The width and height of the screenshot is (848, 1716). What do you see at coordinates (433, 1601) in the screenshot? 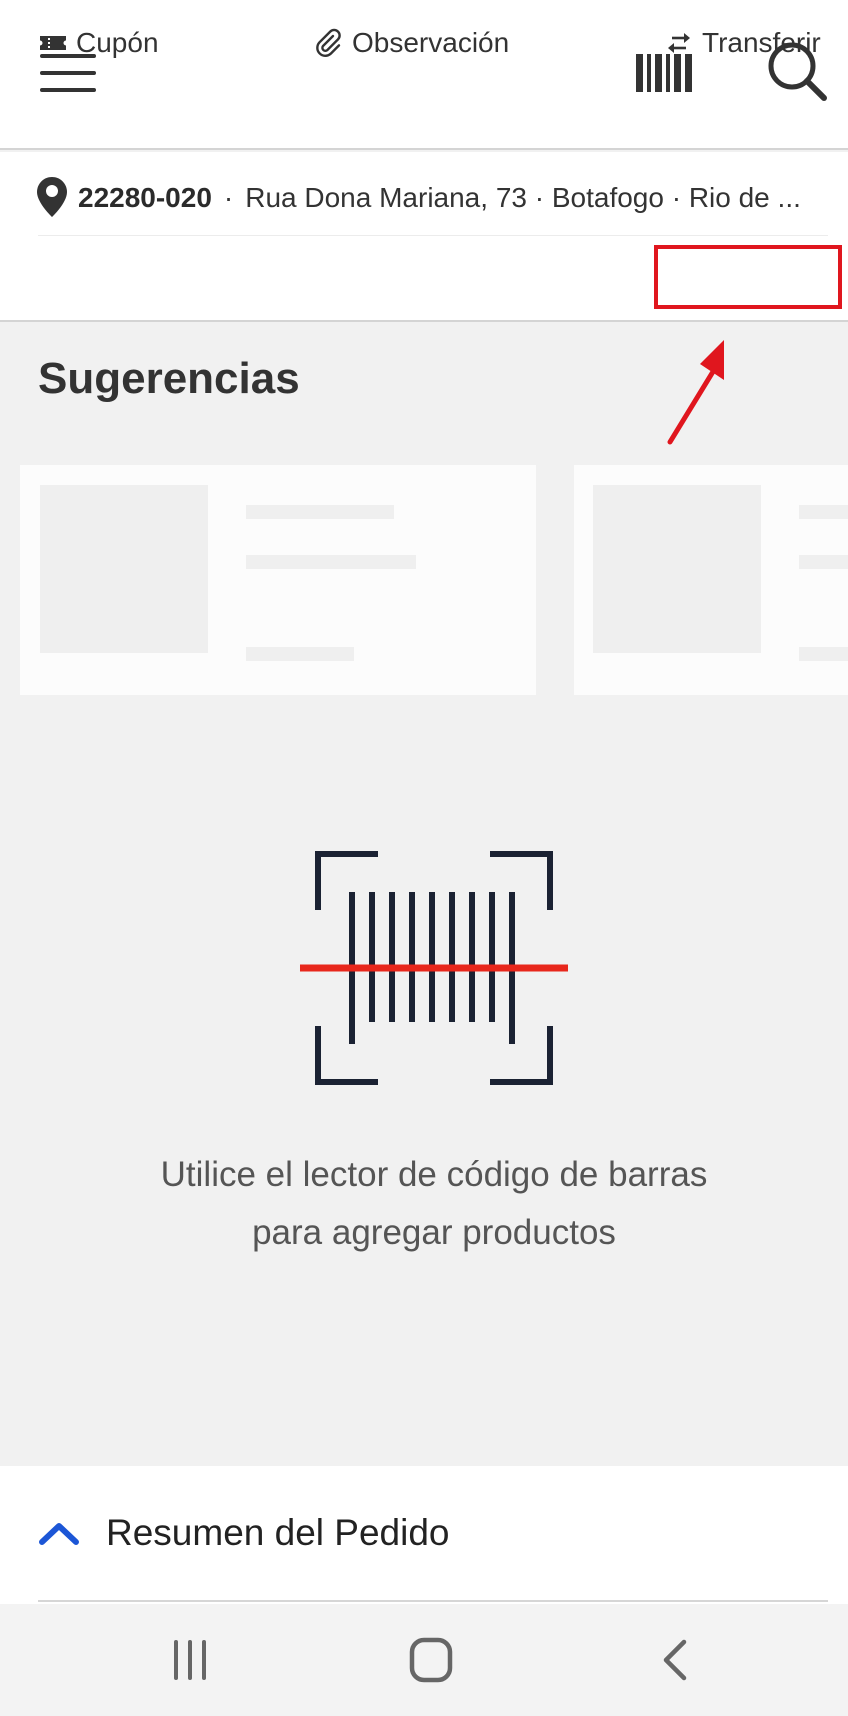
I see `divider` at bounding box center [433, 1601].